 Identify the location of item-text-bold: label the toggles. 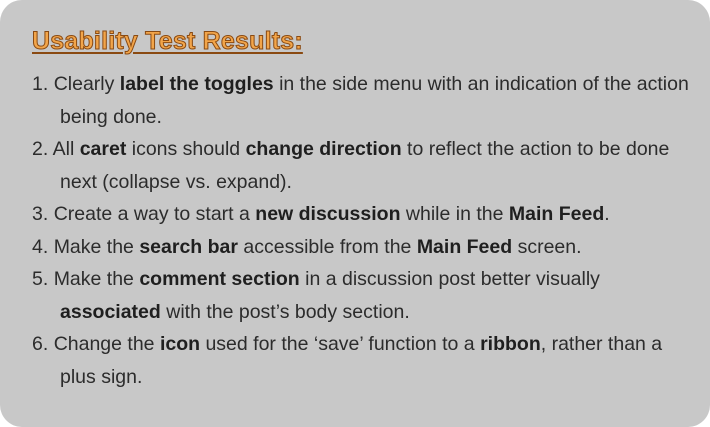
(196, 84).